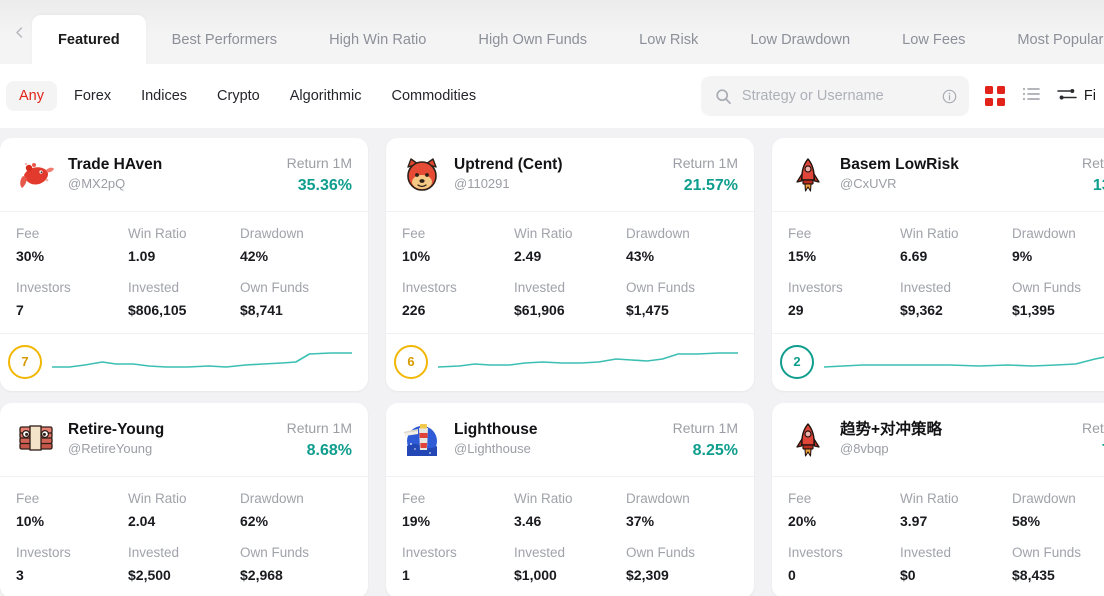 The width and height of the screenshot is (1104, 596). Describe the element at coordinates (559, 173) in the screenshot. I see `strategy-card-2-identity: Uptrend (Cent) @110291` at that location.